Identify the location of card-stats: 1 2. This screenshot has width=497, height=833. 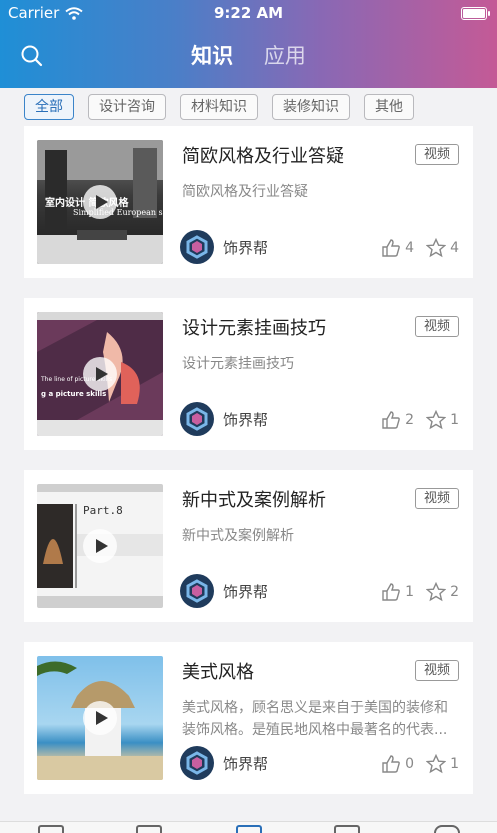
(414, 592).